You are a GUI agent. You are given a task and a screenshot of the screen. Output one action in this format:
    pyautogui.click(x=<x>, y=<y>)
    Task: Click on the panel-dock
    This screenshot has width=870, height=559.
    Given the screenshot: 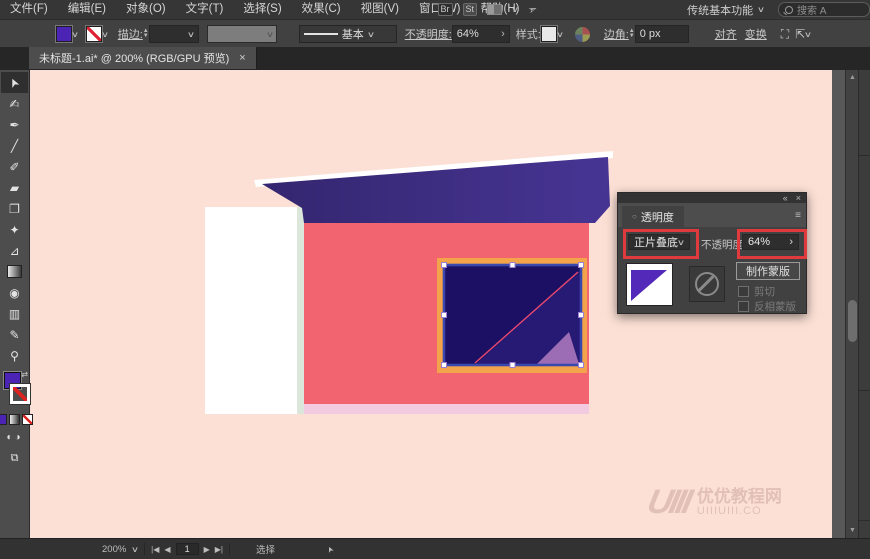 What is the action you would take?
    pyautogui.click(x=864, y=299)
    